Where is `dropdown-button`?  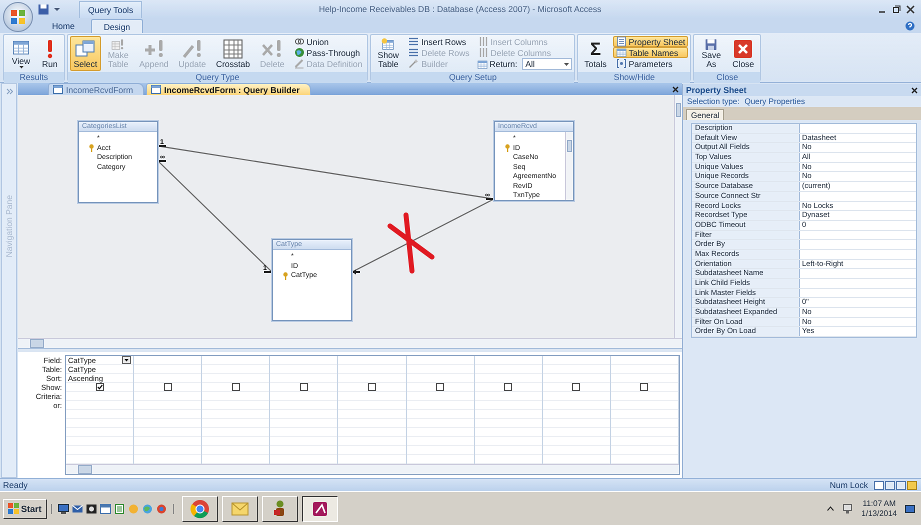
dropdown-button is located at coordinates (127, 360).